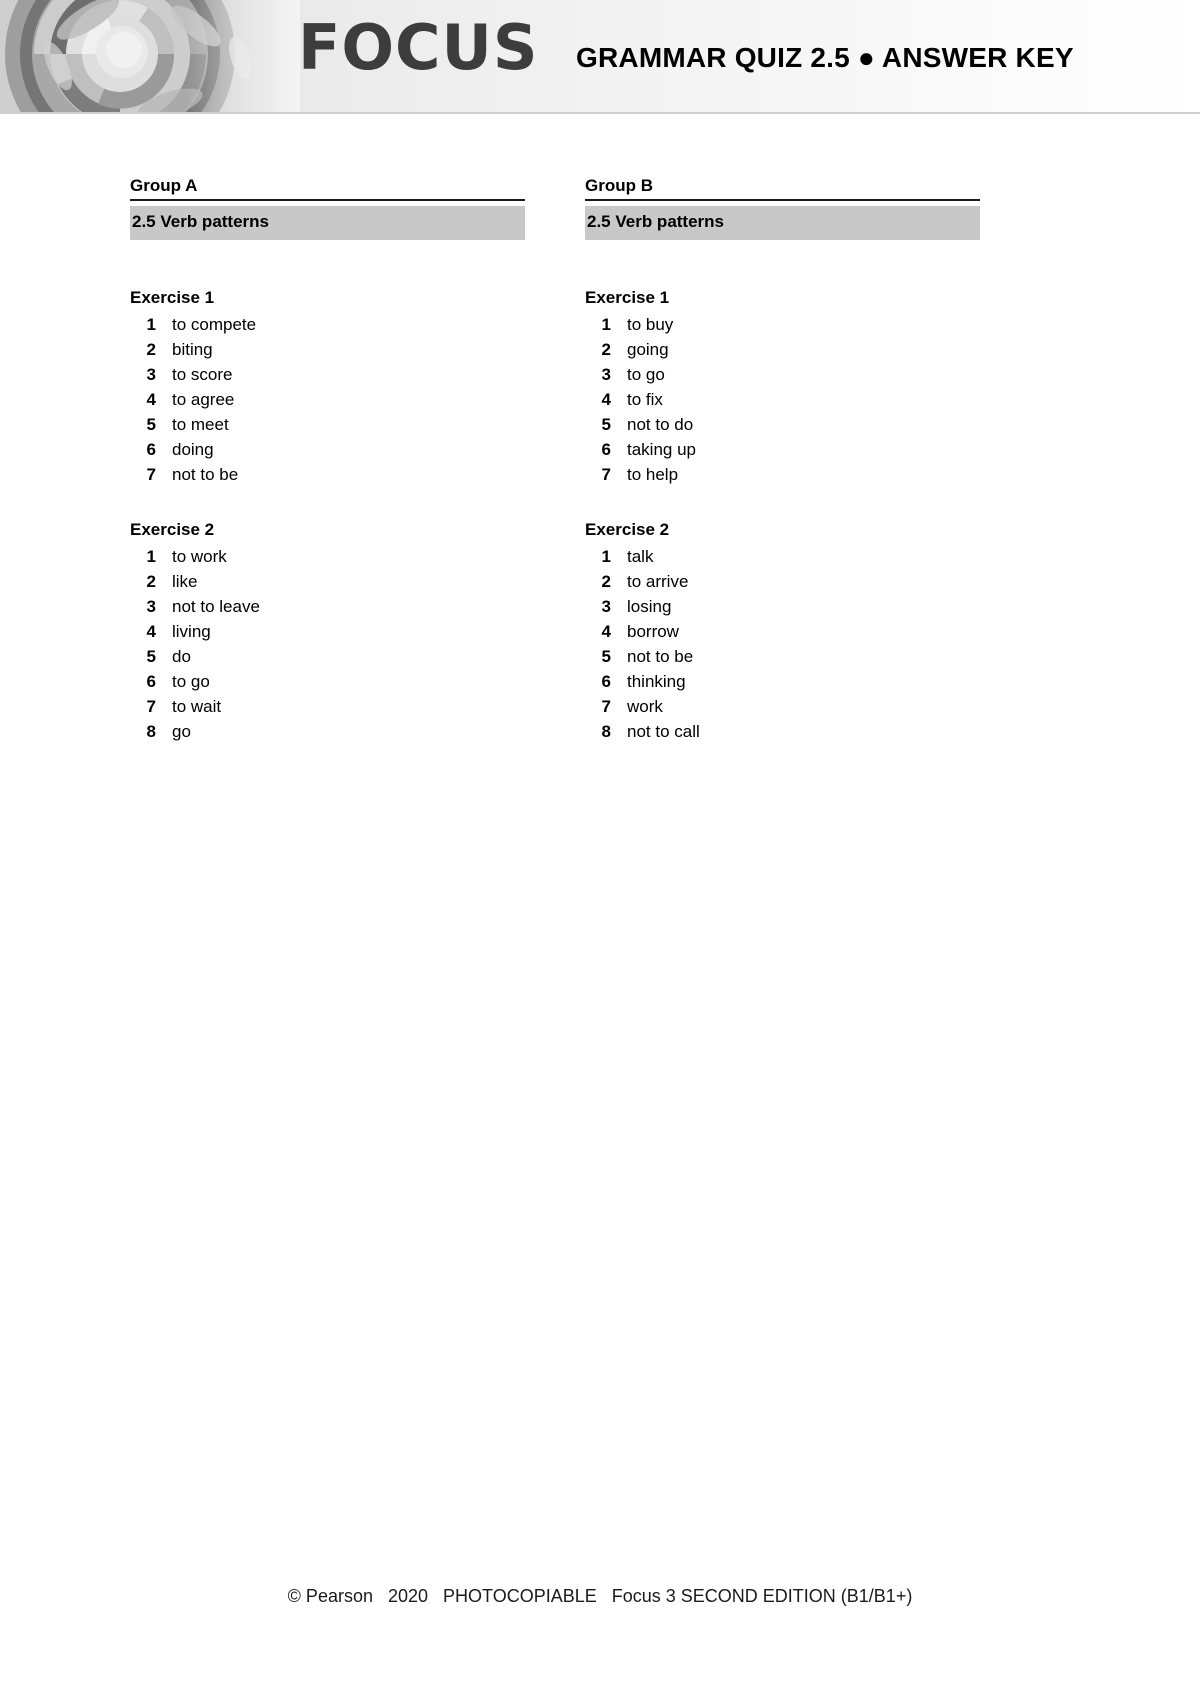 The image size is (1200, 1697). What do you see at coordinates (782, 474) in the screenshot?
I see `answer-row: 7 to help` at bounding box center [782, 474].